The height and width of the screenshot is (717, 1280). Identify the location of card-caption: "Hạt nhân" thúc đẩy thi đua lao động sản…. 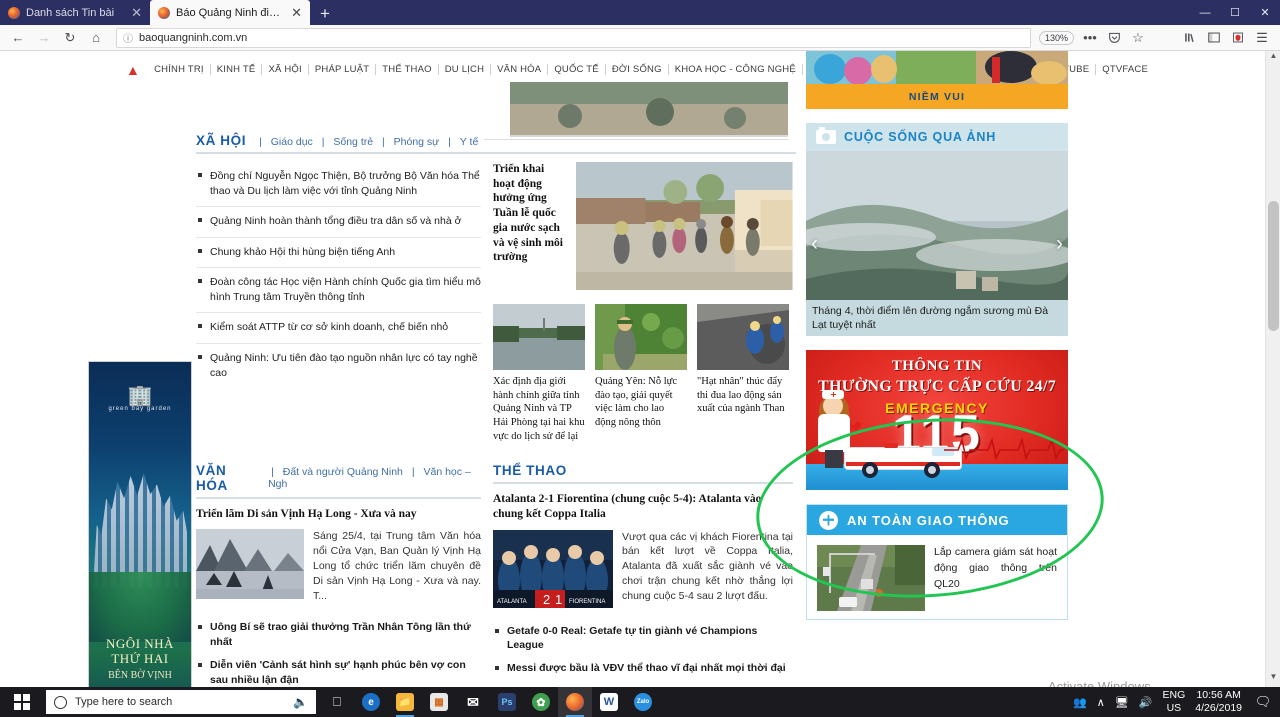
(743, 395).